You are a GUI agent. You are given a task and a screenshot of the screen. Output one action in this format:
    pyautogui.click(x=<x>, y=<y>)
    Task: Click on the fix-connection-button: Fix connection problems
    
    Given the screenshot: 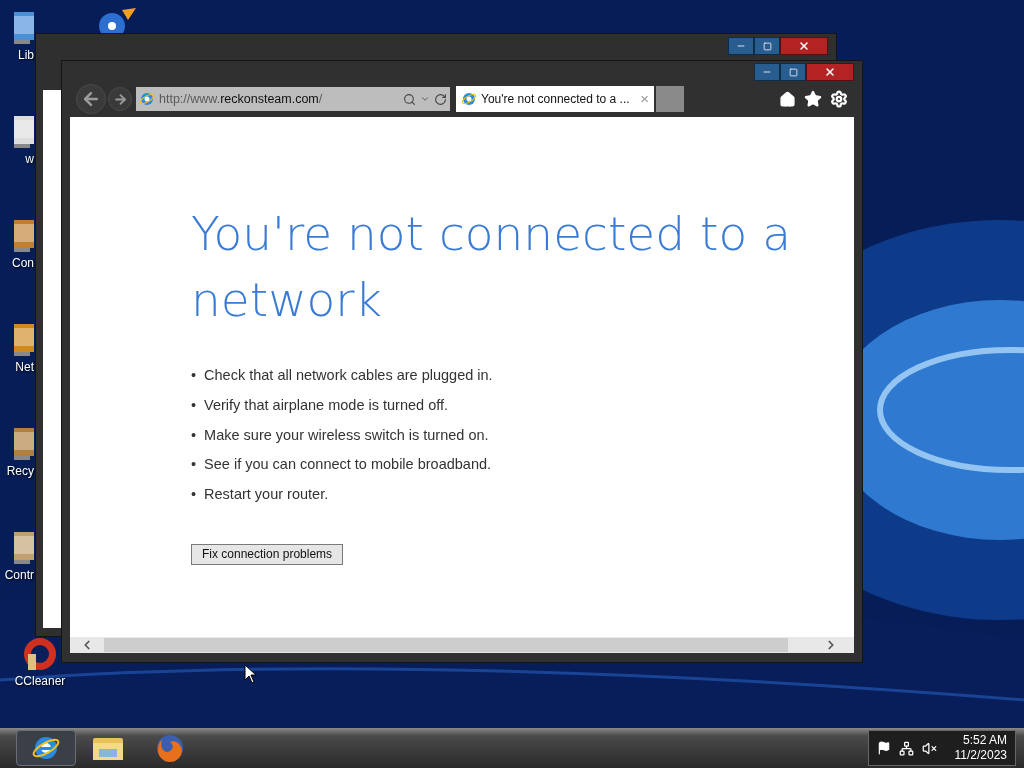 What is the action you would take?
    pyautogui.click(x=267, y=554)
    